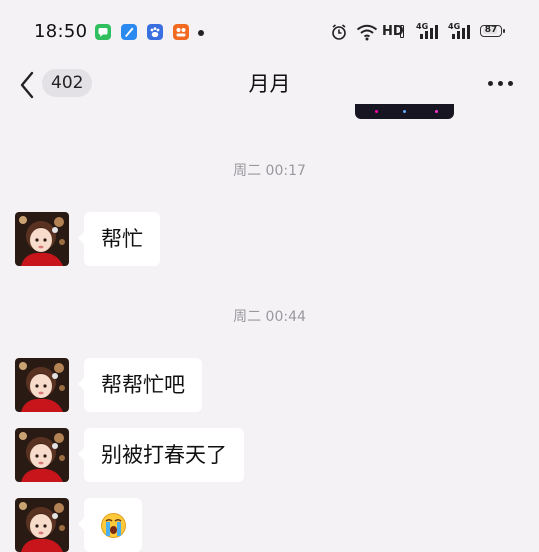 This screenshot has width=539, height=552. Describe the element at coordinates (269, 171) in the screenshot. I see `message-timestamp: 周二 00:17` at that location.